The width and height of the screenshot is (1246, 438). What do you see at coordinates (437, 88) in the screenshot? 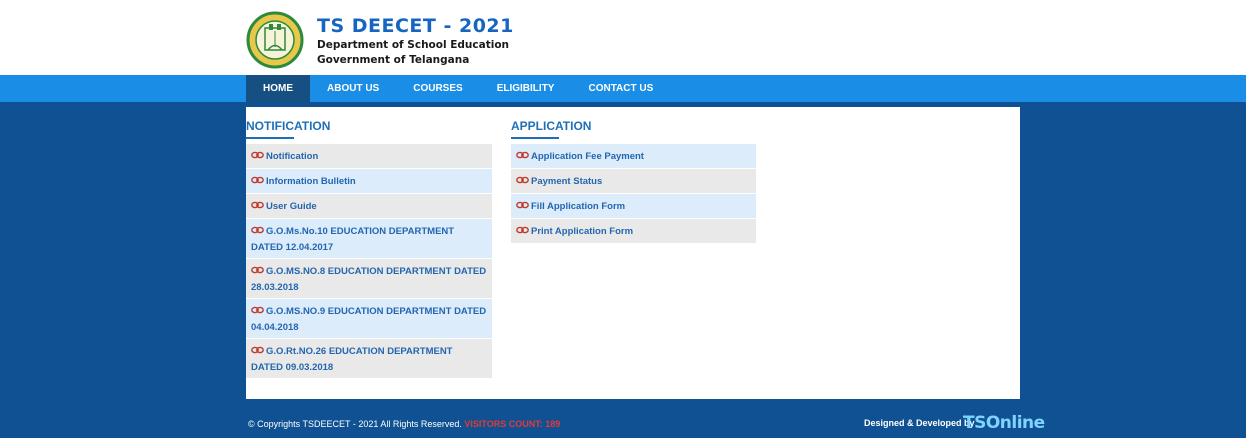
I see `nav-courses: COURSES` at bounding box center [437, 88].